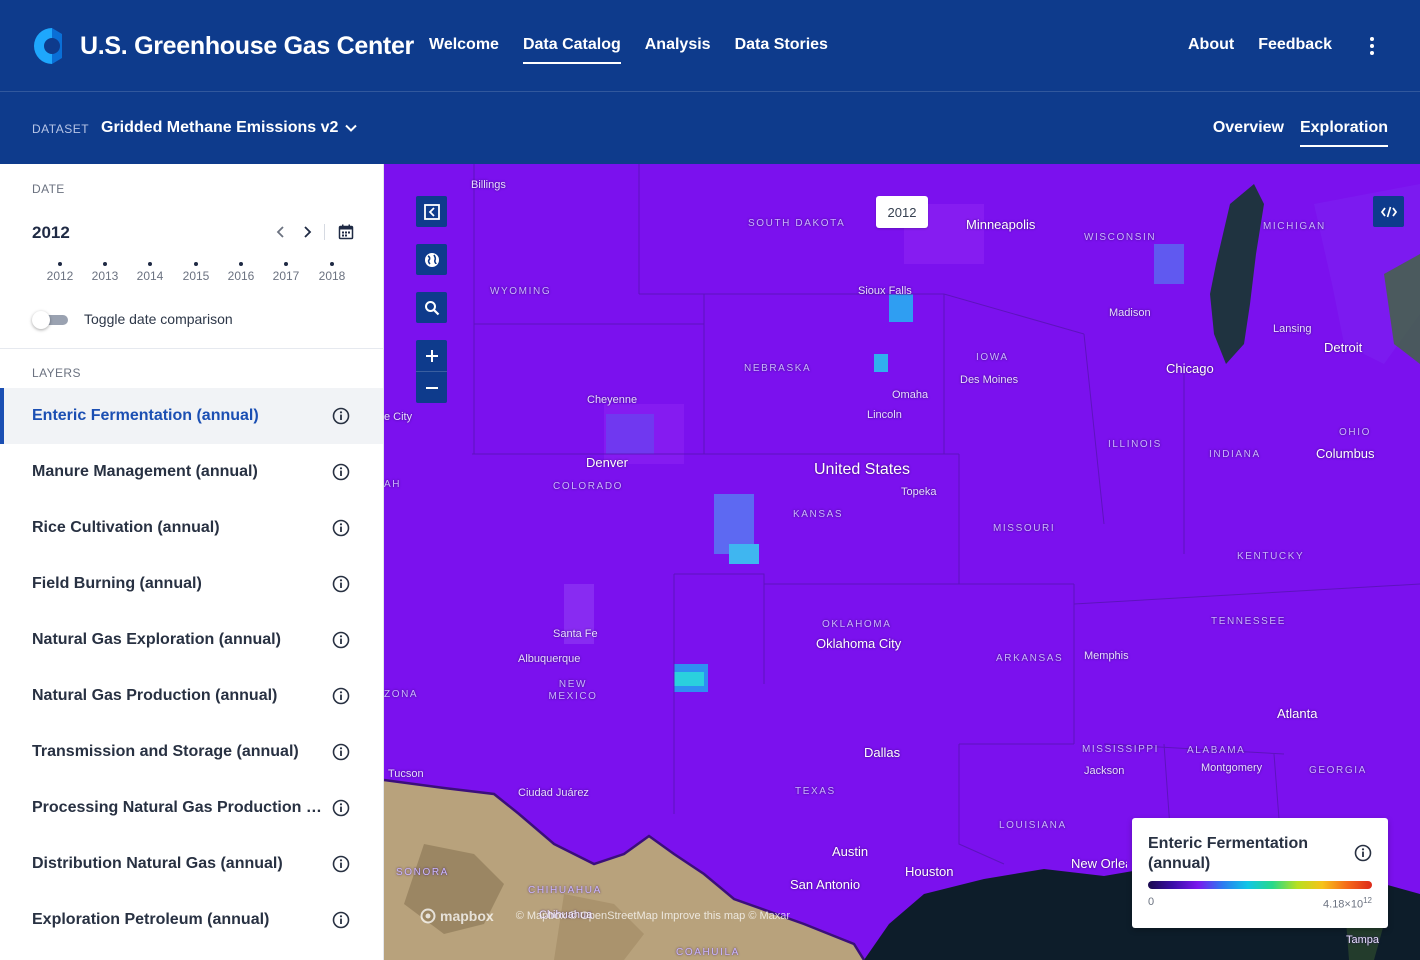 This screenshot has height=960, width=1420. What do you see at coordinates (191, 864) in the screenshot?
I see `layer-item: Distribution Natural Gas (annual)` at bounding box center [191, 864].